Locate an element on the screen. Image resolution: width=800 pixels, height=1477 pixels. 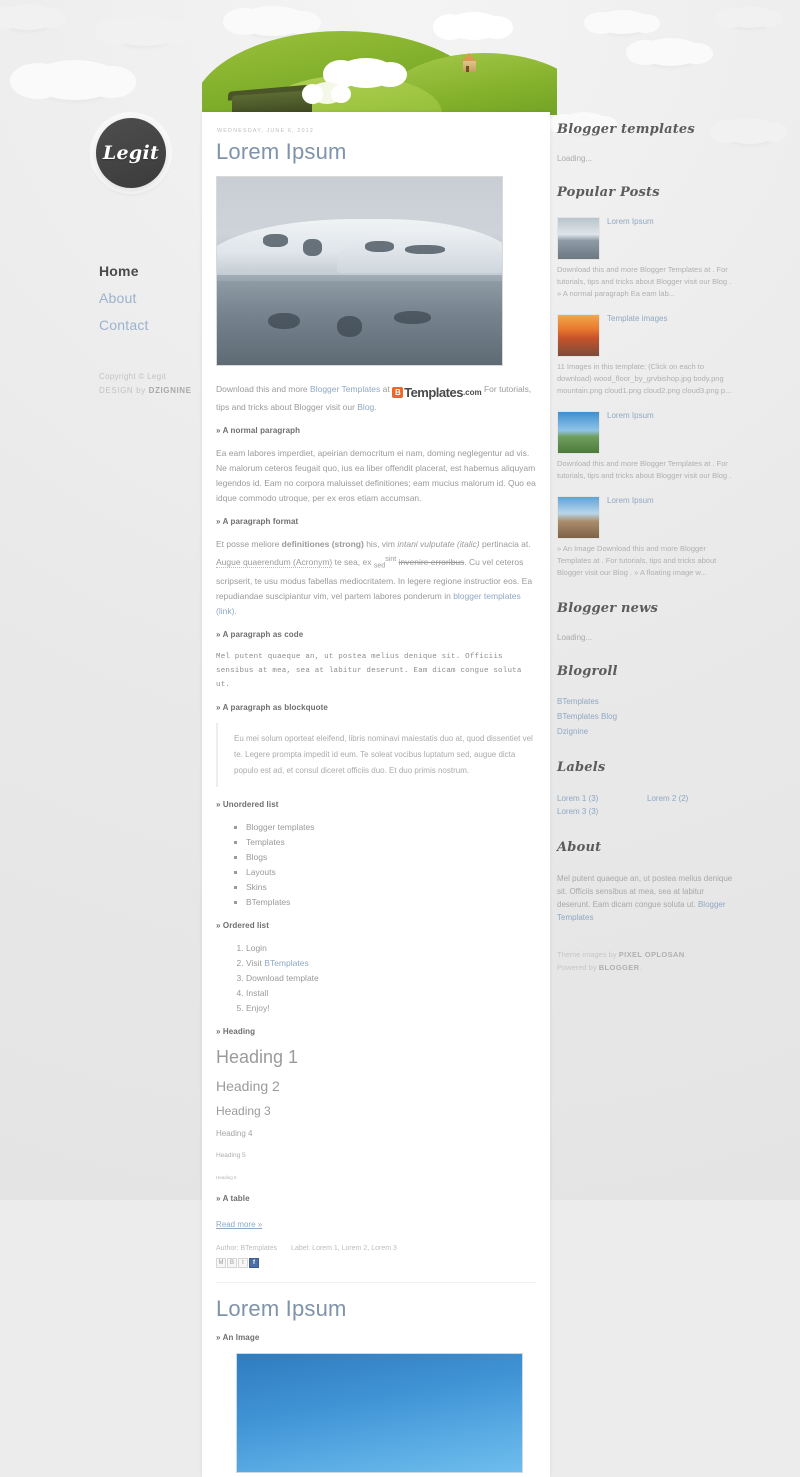
blogroll-link: BTemplates Blog is located at coordinates (647, 717).